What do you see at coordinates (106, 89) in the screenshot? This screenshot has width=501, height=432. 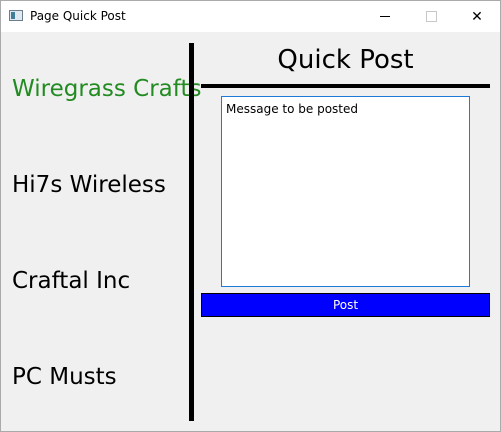 I see `sidebar-item-wiregrass-crafts: Wiregrass Crafts` at bounding box center [106, 89].